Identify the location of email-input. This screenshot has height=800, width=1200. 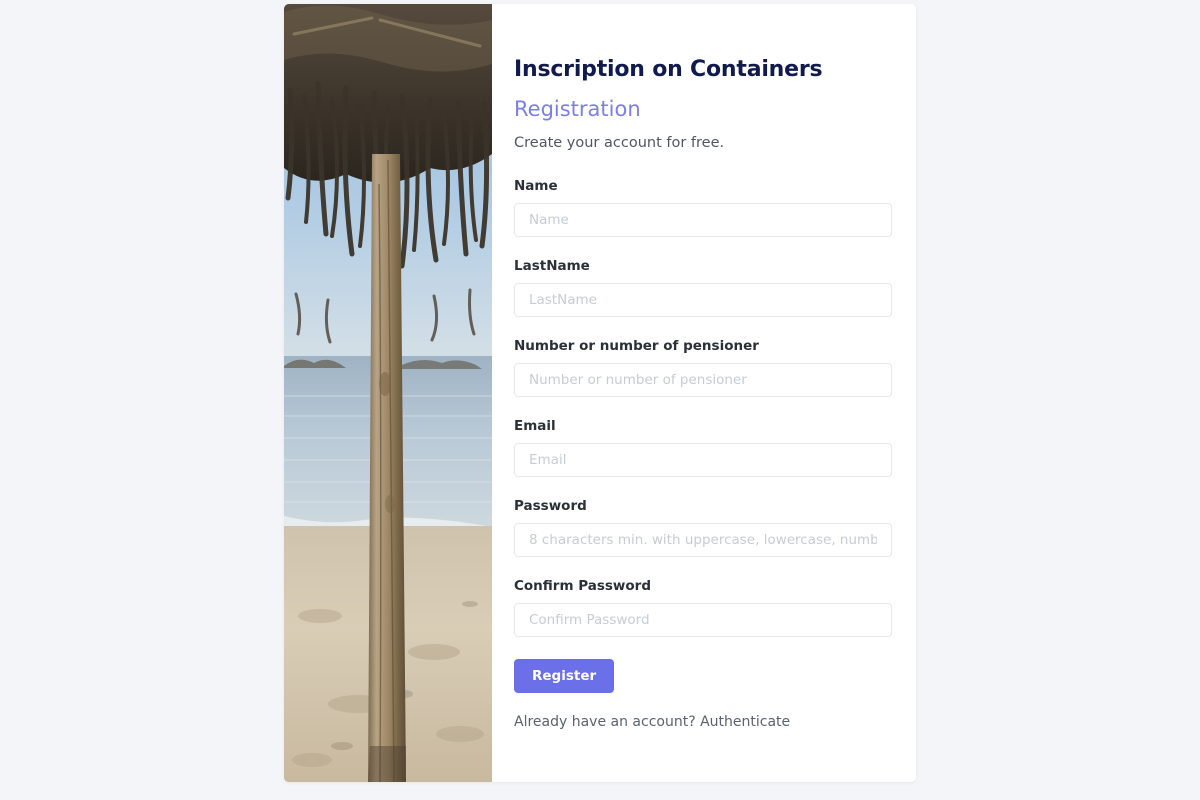
(703, 460).